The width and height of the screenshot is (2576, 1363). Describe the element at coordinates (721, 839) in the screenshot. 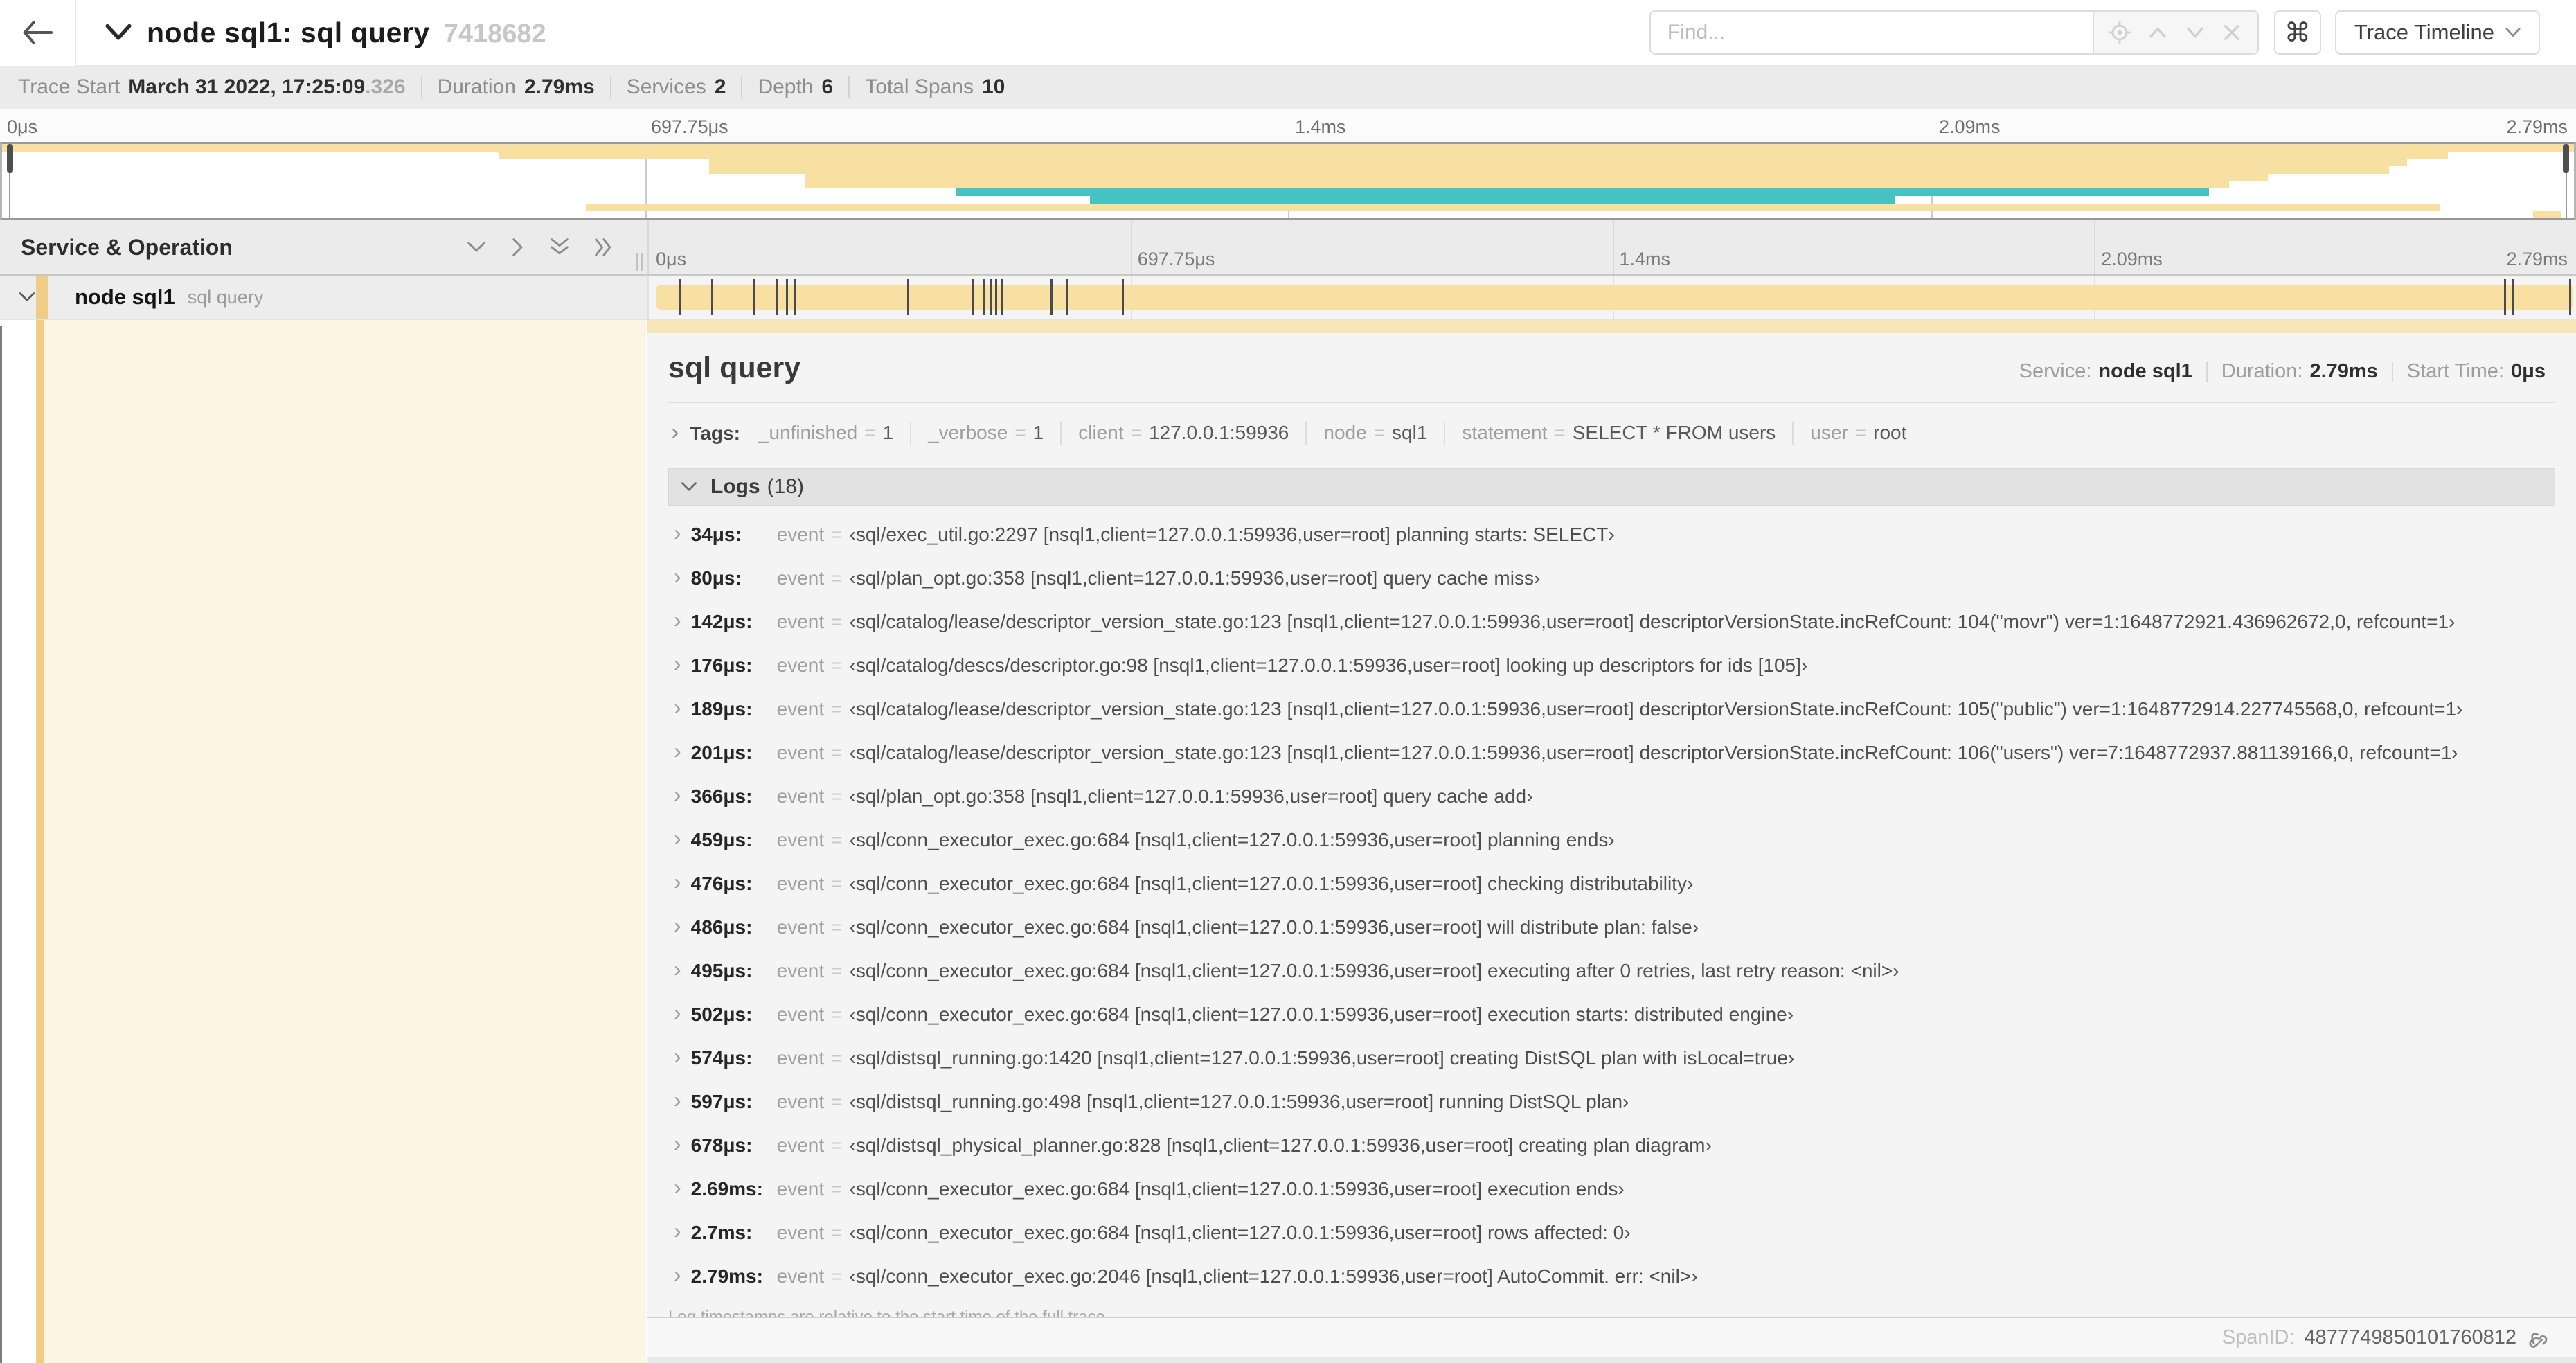

I see `log-timestamp: 459μs:` at that location.